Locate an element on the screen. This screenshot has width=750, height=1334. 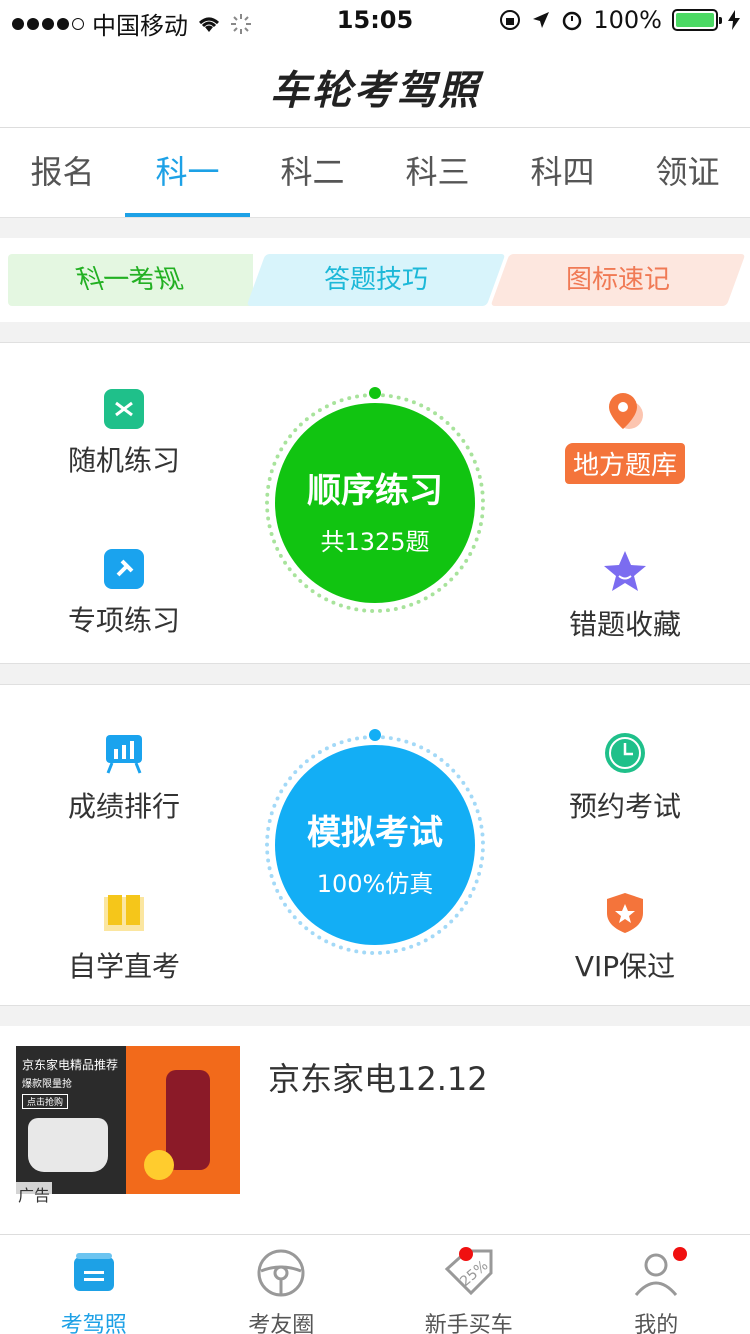
answer-tips-label: 答题技巧 is located at coordinates (375, 280).